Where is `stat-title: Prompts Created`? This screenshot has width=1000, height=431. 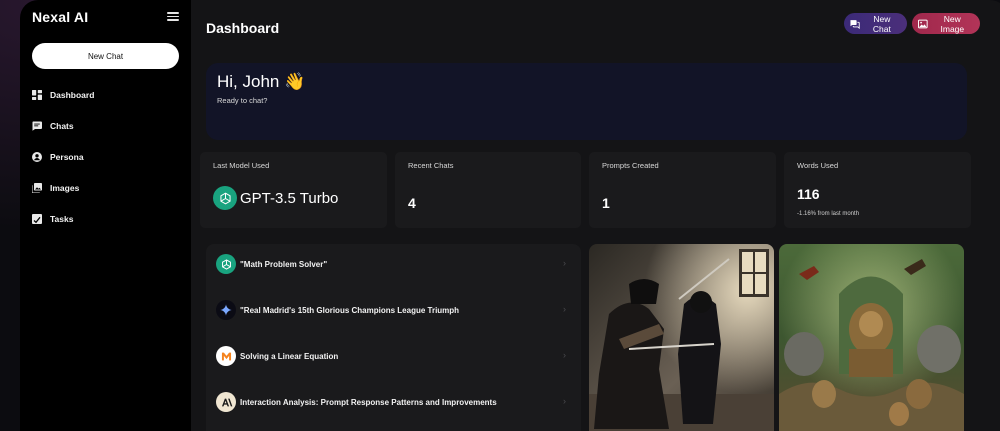 stat-title: Prompts Created is located at coordinates (630, 165).